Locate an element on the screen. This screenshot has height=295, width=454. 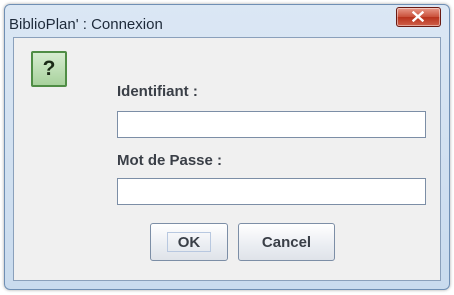
password-label: Mot de Passe : is located at coordinates (170, 160).